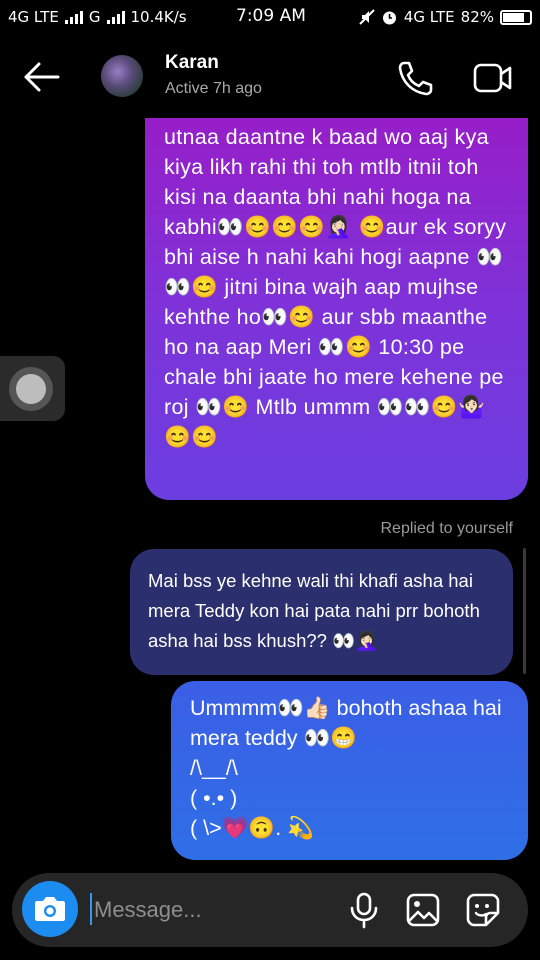  Describe the element at coordinates (367, 17) in the screenshot. I see `mute-icon` at that location.